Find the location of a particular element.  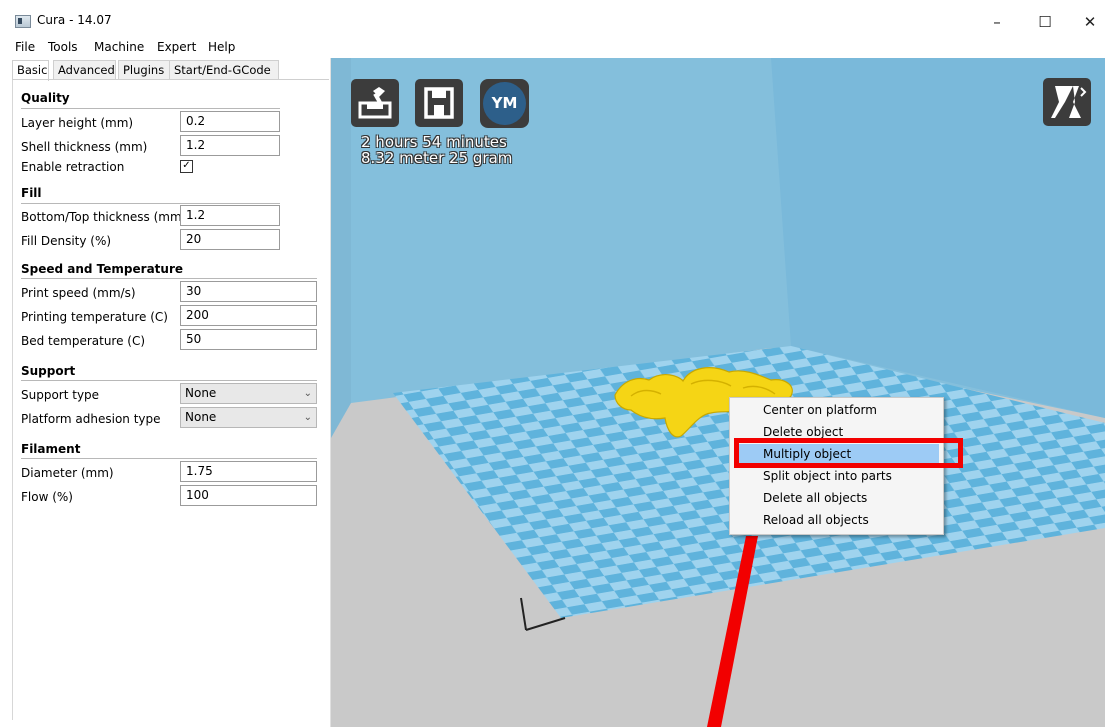

bed-temperature-label: Bed temperature (C) is located at coordinates (83, 341).